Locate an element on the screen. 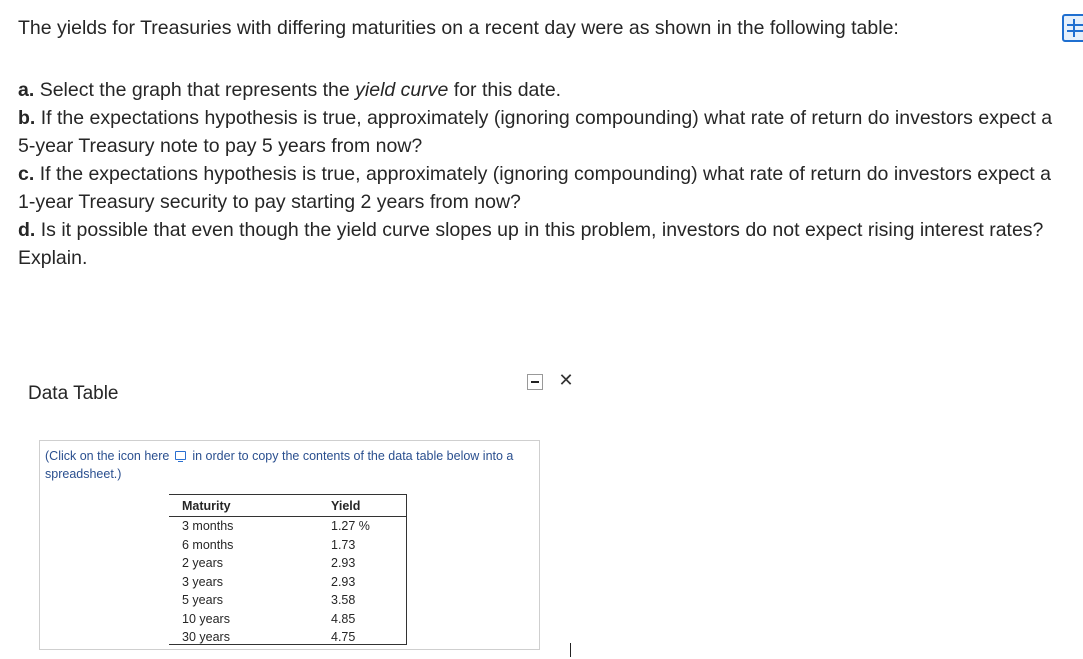 This screenshot has width=1083, height=659. table-row: 5 years 3.58 is located at coordinates (287, 600).